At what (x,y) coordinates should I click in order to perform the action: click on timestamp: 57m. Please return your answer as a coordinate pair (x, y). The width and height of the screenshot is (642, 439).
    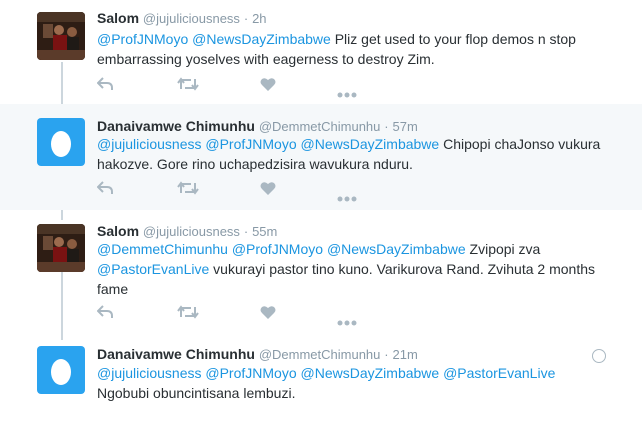
    Looking at the image, I should click on (405, 126).